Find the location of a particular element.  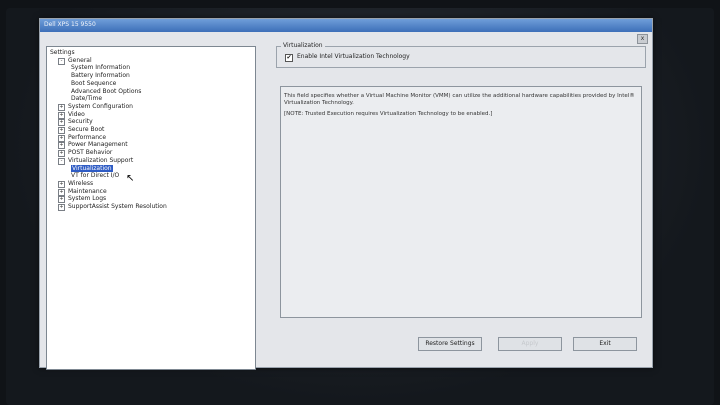

tree-item-label: Date/Time is located at coordinates (87, 99).